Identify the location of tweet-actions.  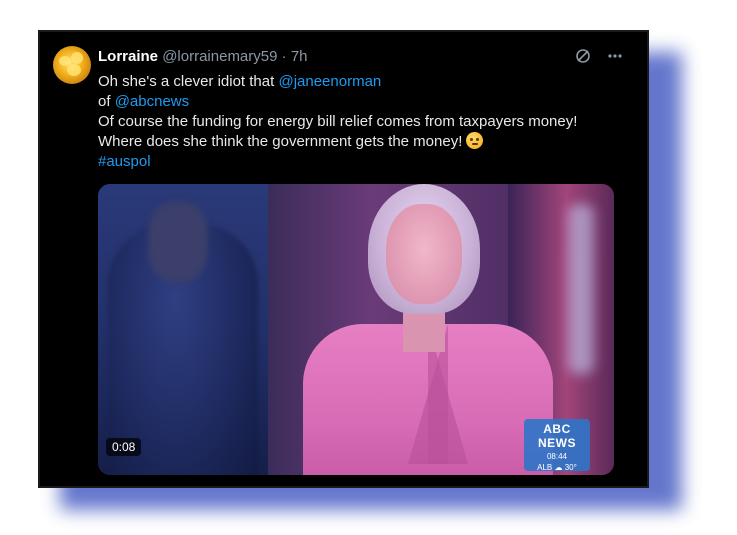
(599, 58).